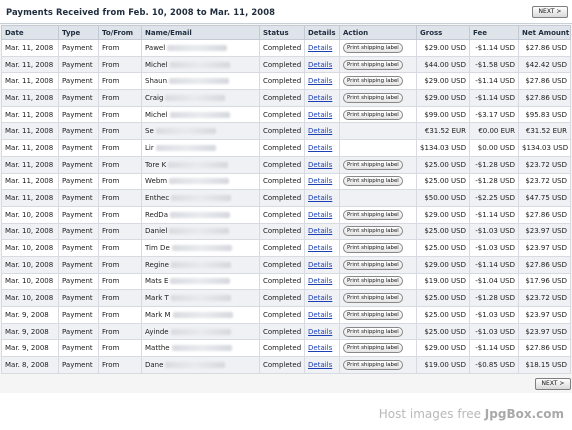 The width and height of the screenshot is (572, 430). What do you see at coordinates (157, 264) in the screenshot?
I see `payer-name: Regine` at bounding box center [157, 264].